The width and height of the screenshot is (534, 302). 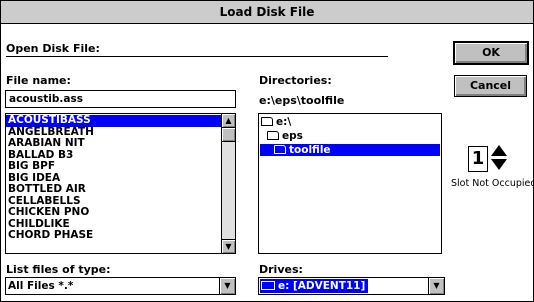 I want to click on spin-down-icon, so click(x=499, y=164).